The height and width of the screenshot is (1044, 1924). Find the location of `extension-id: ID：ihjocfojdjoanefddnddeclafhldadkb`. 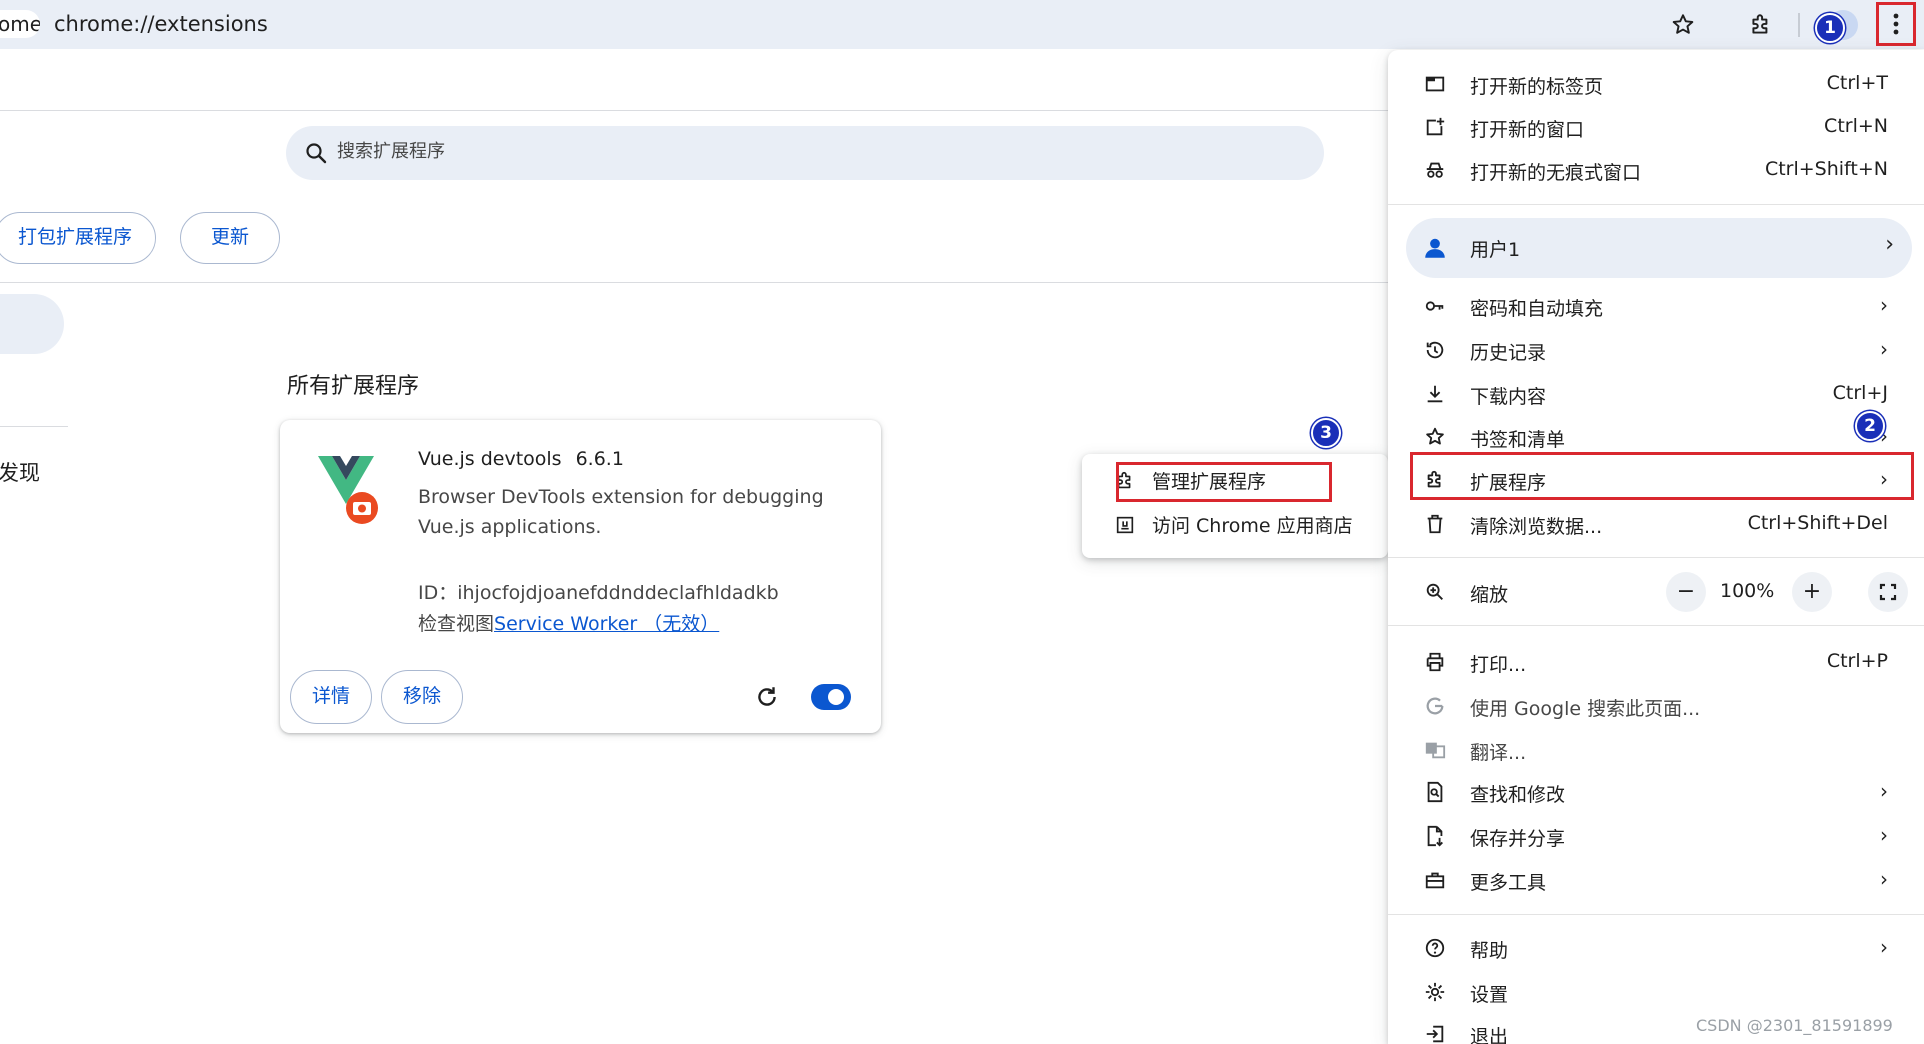

extension-id: ID：ihjocfojdjoanefddnddeclafhldadkb is located at coordinates (598, 593).